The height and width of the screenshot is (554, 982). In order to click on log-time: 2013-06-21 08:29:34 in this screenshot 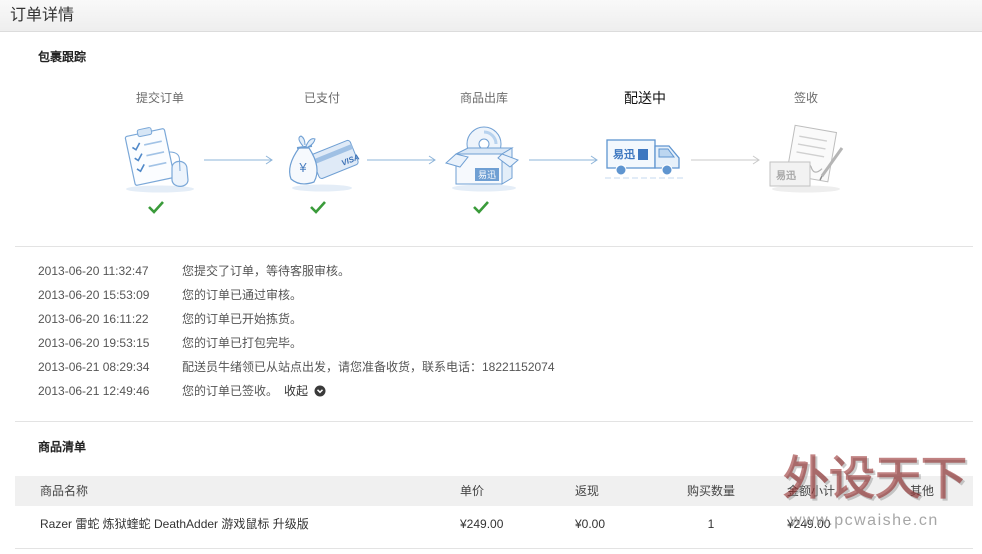, I will do `click(94, 367)`.